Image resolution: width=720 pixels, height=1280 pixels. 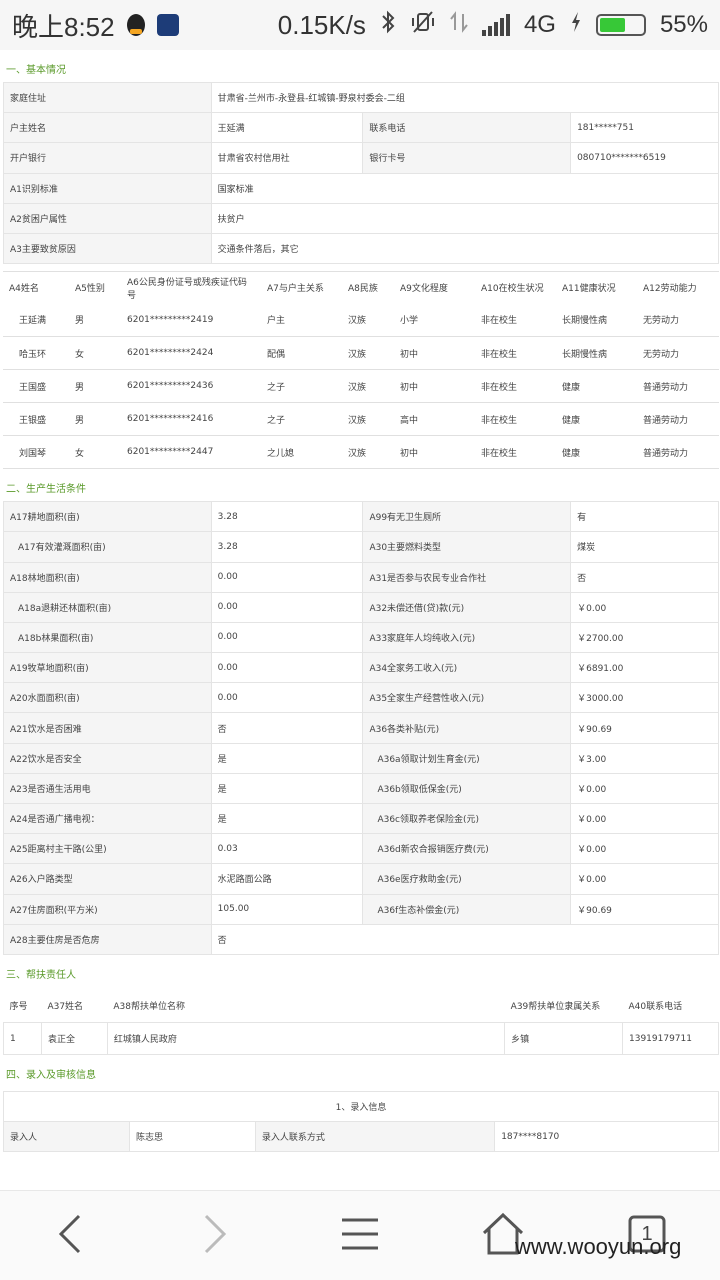 I want to click on condition-label: A22饮水是否安全, so click(x=107, y=758).